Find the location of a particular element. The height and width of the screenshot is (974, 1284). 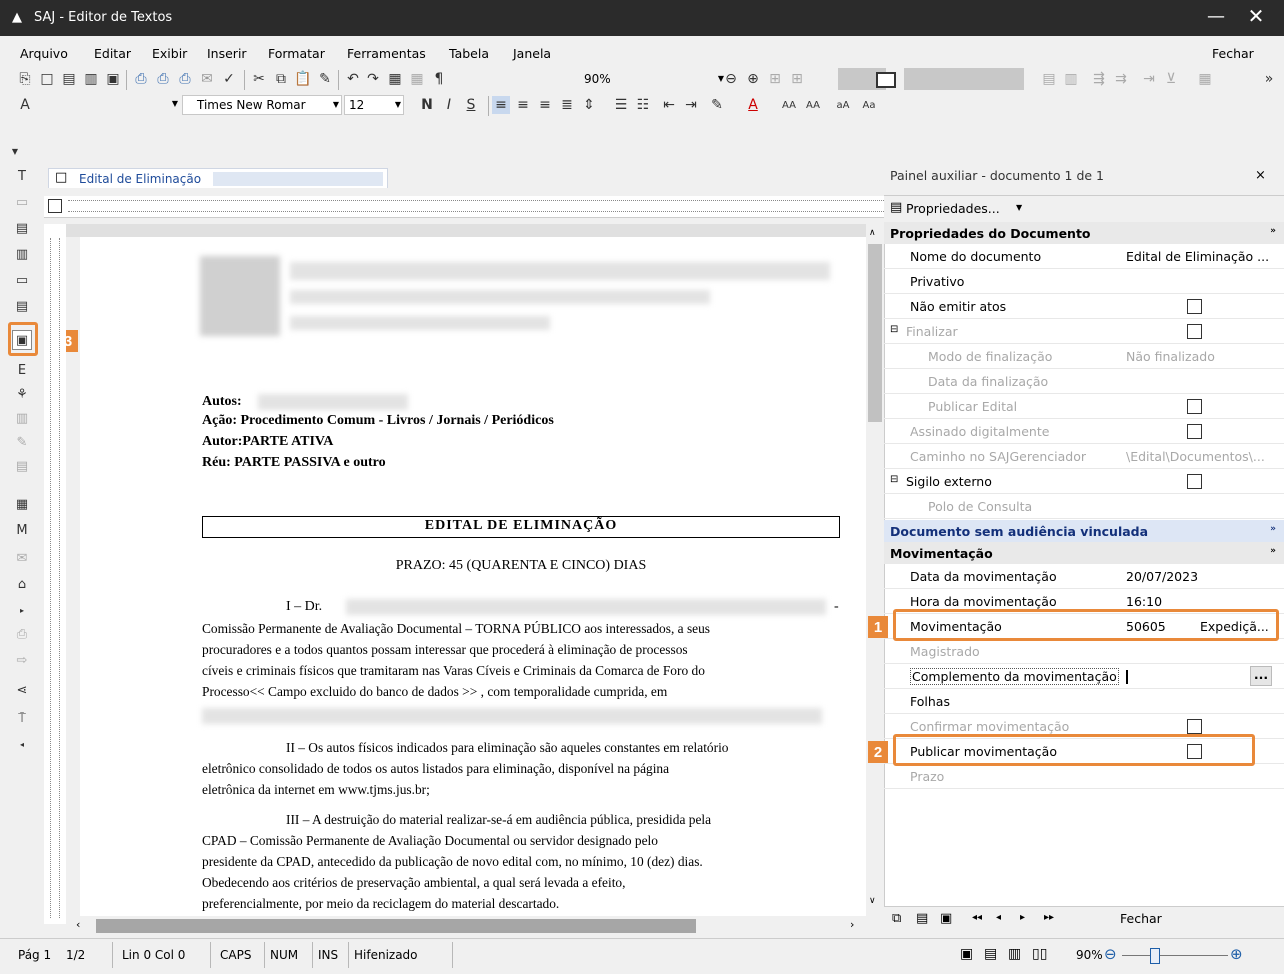

line-style-icon is located at coordinates (964, 79).